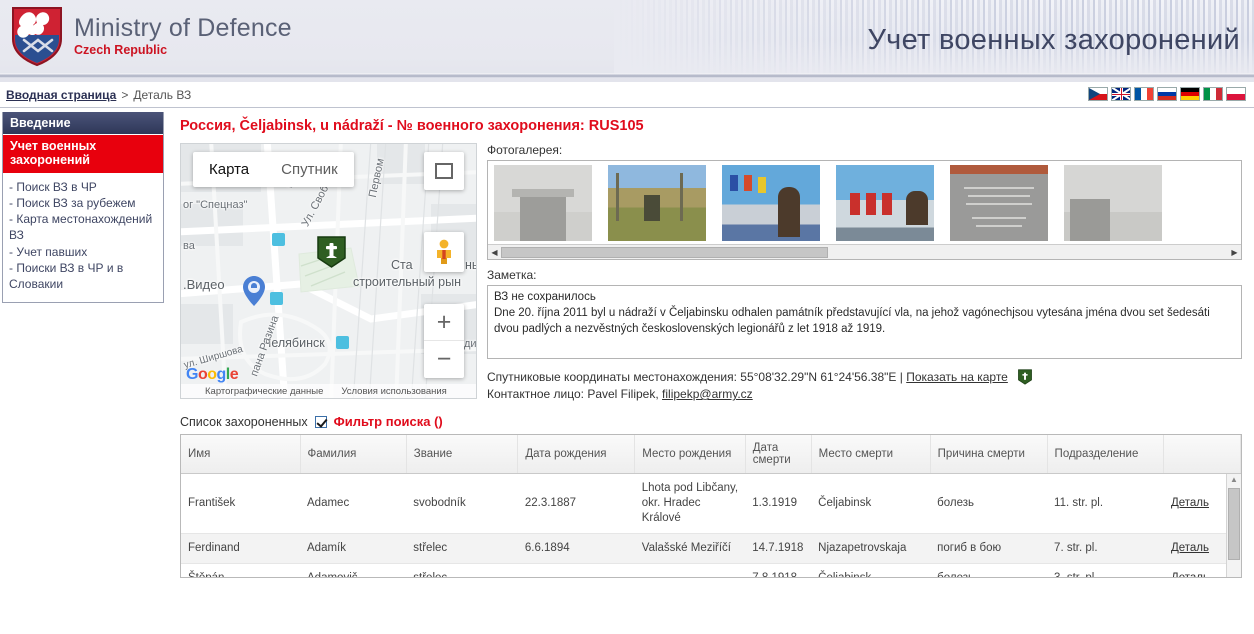 Image resolution: width=1254 pixels, height=634 pixels. I want to click on ministry-name: Ministry of Defence, so click(183, 27).